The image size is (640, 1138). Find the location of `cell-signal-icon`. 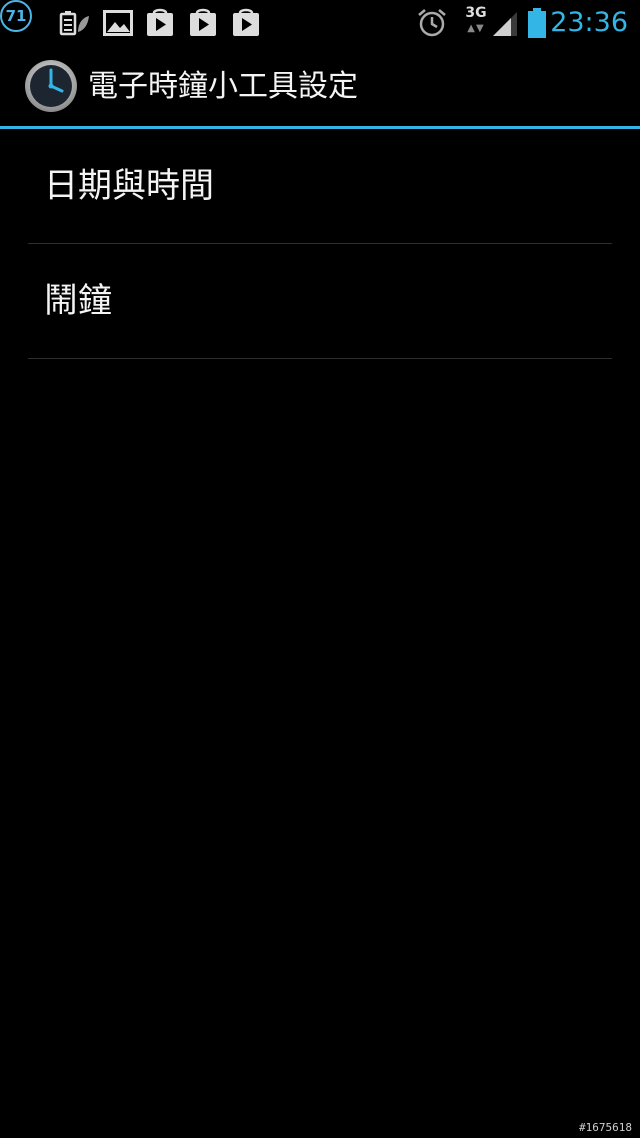

cell-signal-icon is located at coordinates (505, 23).